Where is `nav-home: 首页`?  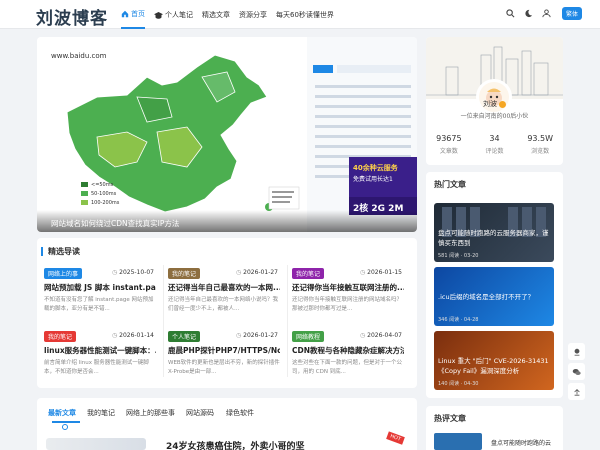 nav-home: 首页 is located at coordinates (133, 14).